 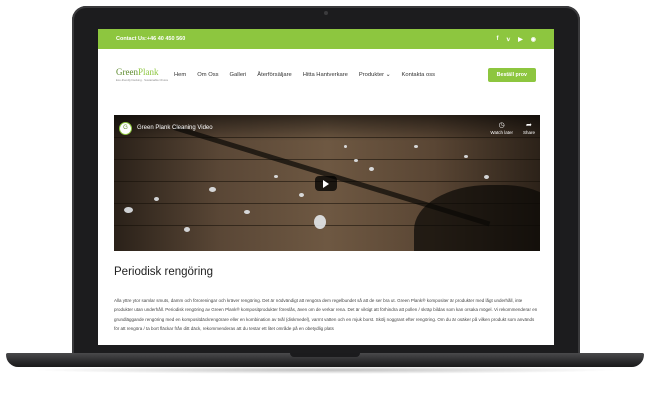 I want to click on nav-item-hitta-hantverkare: Hitta Hantverkare, so click(x=325, y=75).